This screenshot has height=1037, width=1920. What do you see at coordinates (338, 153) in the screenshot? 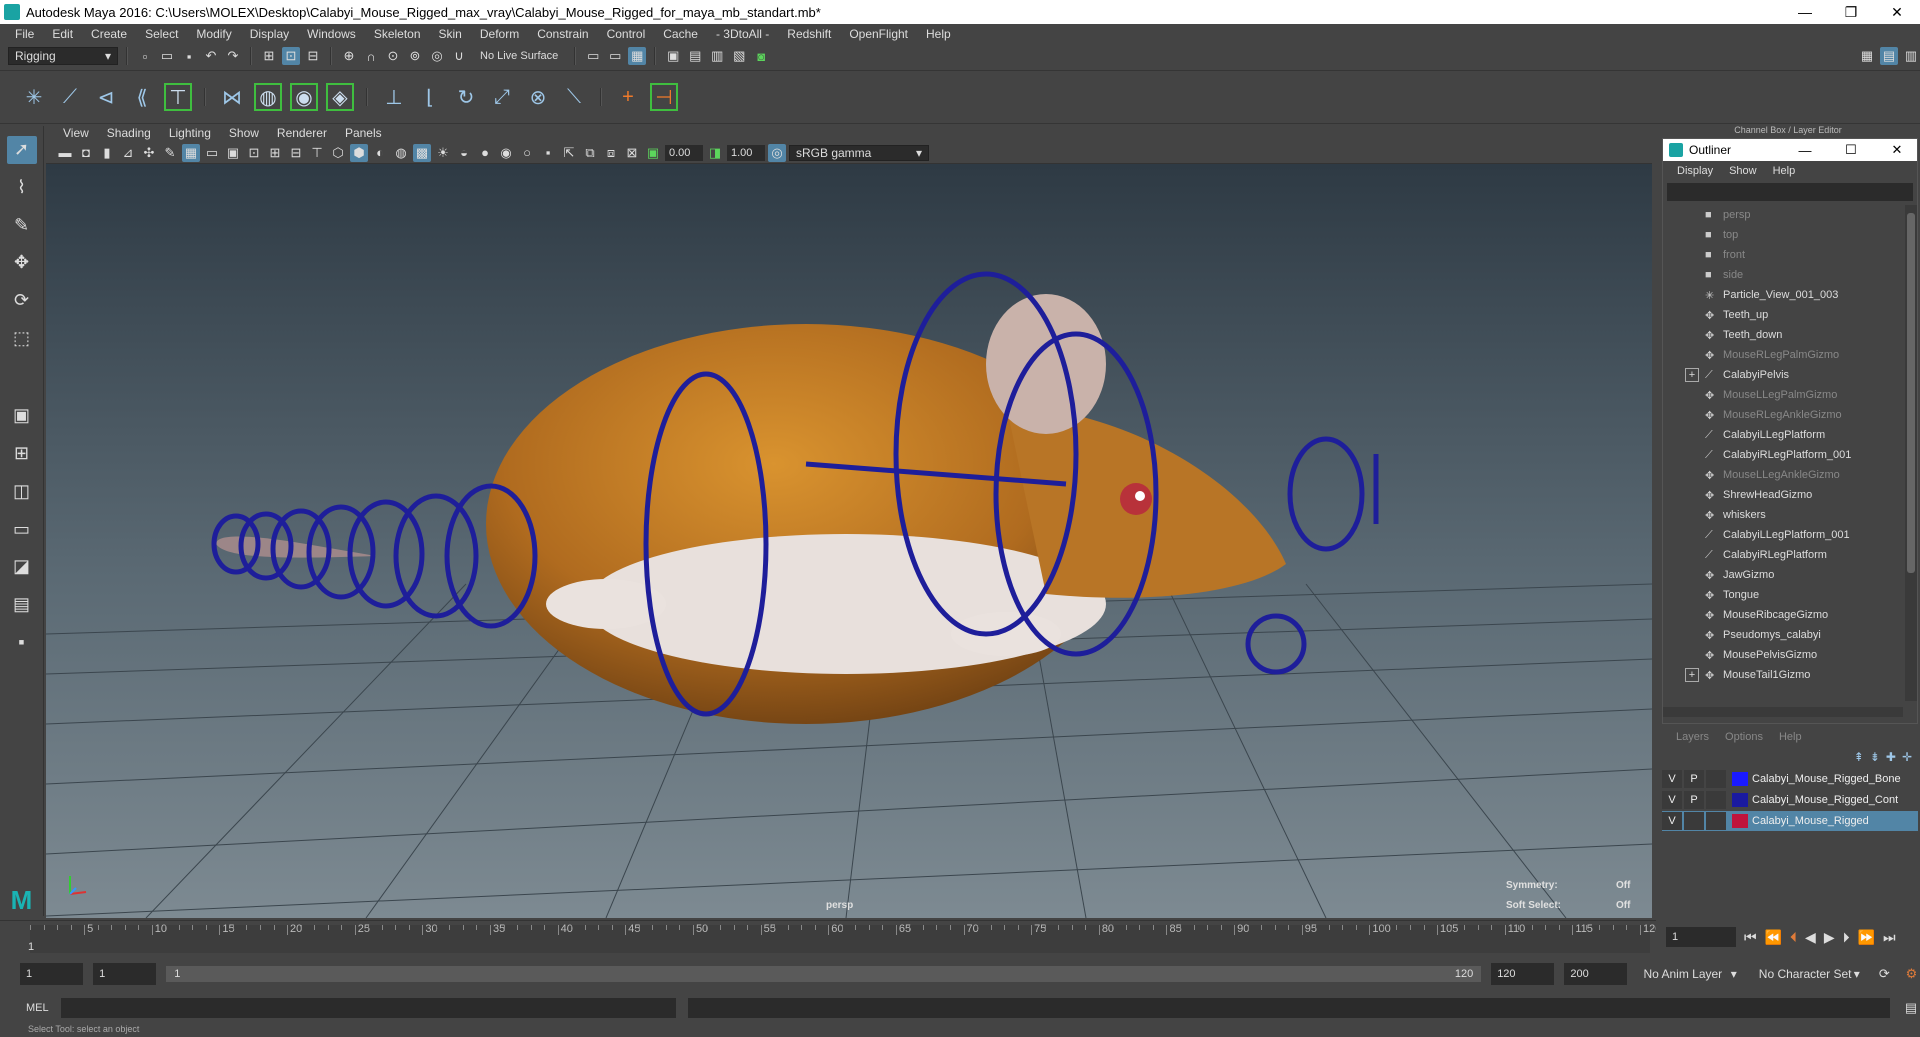
I see `wireframe-icon: ⬡` at bounding box center [338, 153].